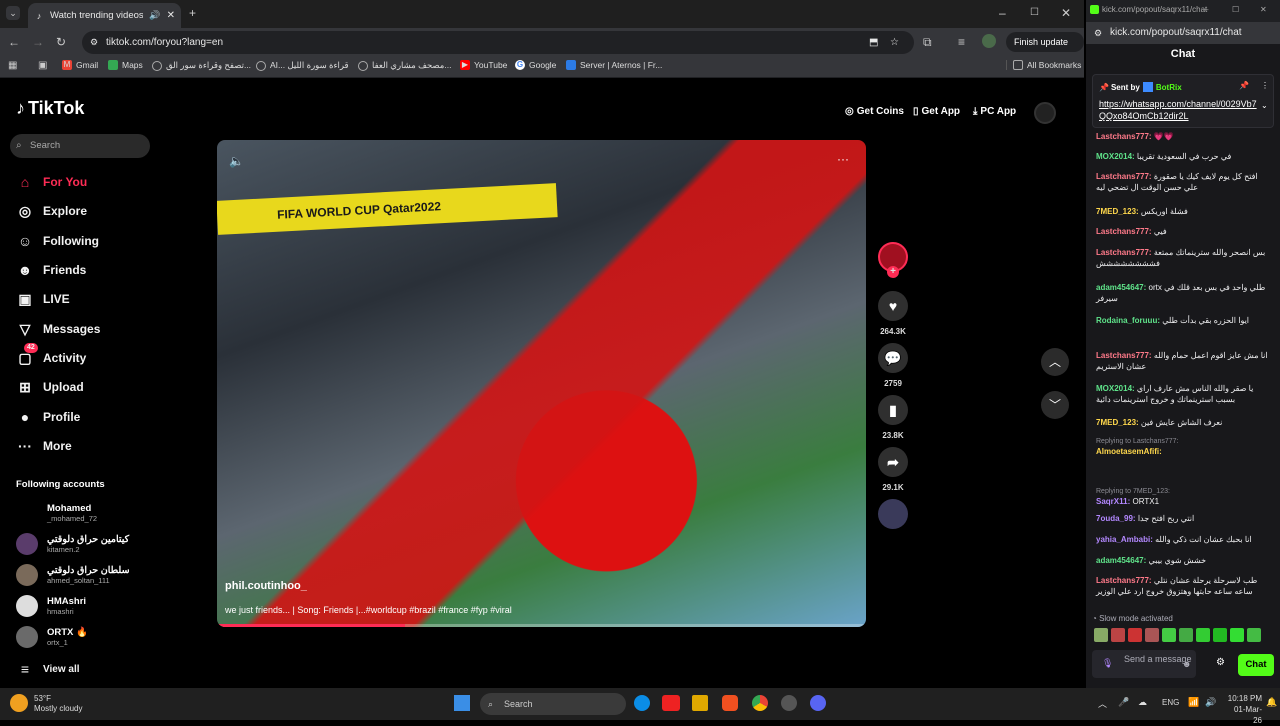 The width and height of the screenshot is (1280, 726). Describe the element at coordinates (1144, 664) in the screenshot. I see `send-message-input: 🎙 Send a message ☻` at that location.